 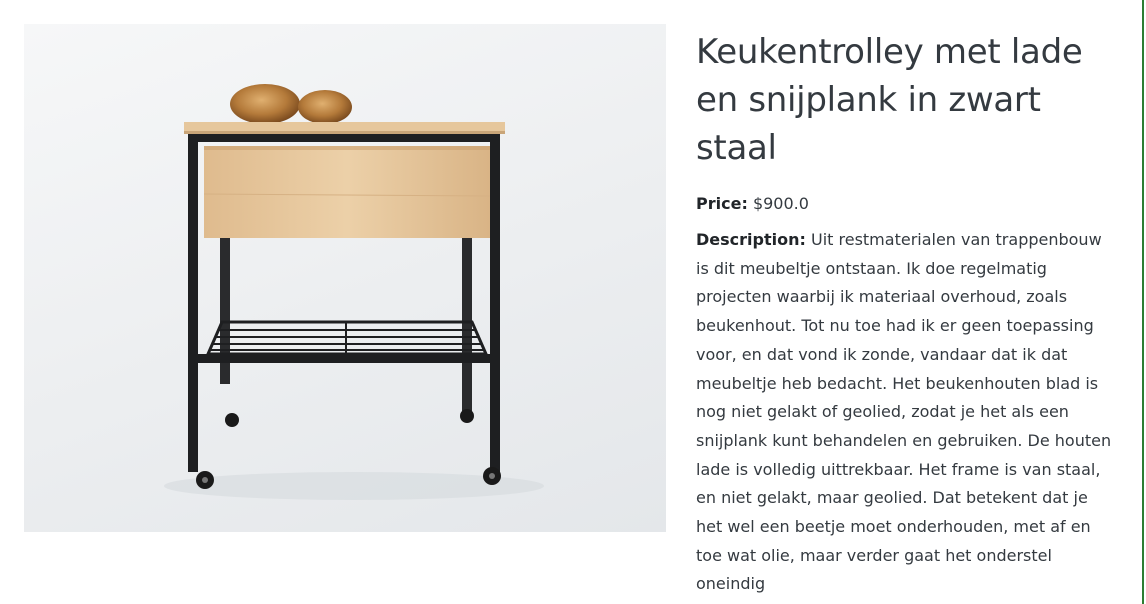 What do you see at coordinates (780, 203) in the screenshot?
I see `price-value: $900.0` at bounding box center [780, 203].